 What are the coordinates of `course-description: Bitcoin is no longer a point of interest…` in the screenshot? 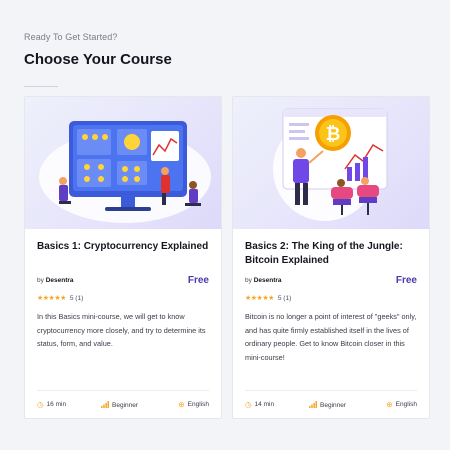 It's located at (331, 337).